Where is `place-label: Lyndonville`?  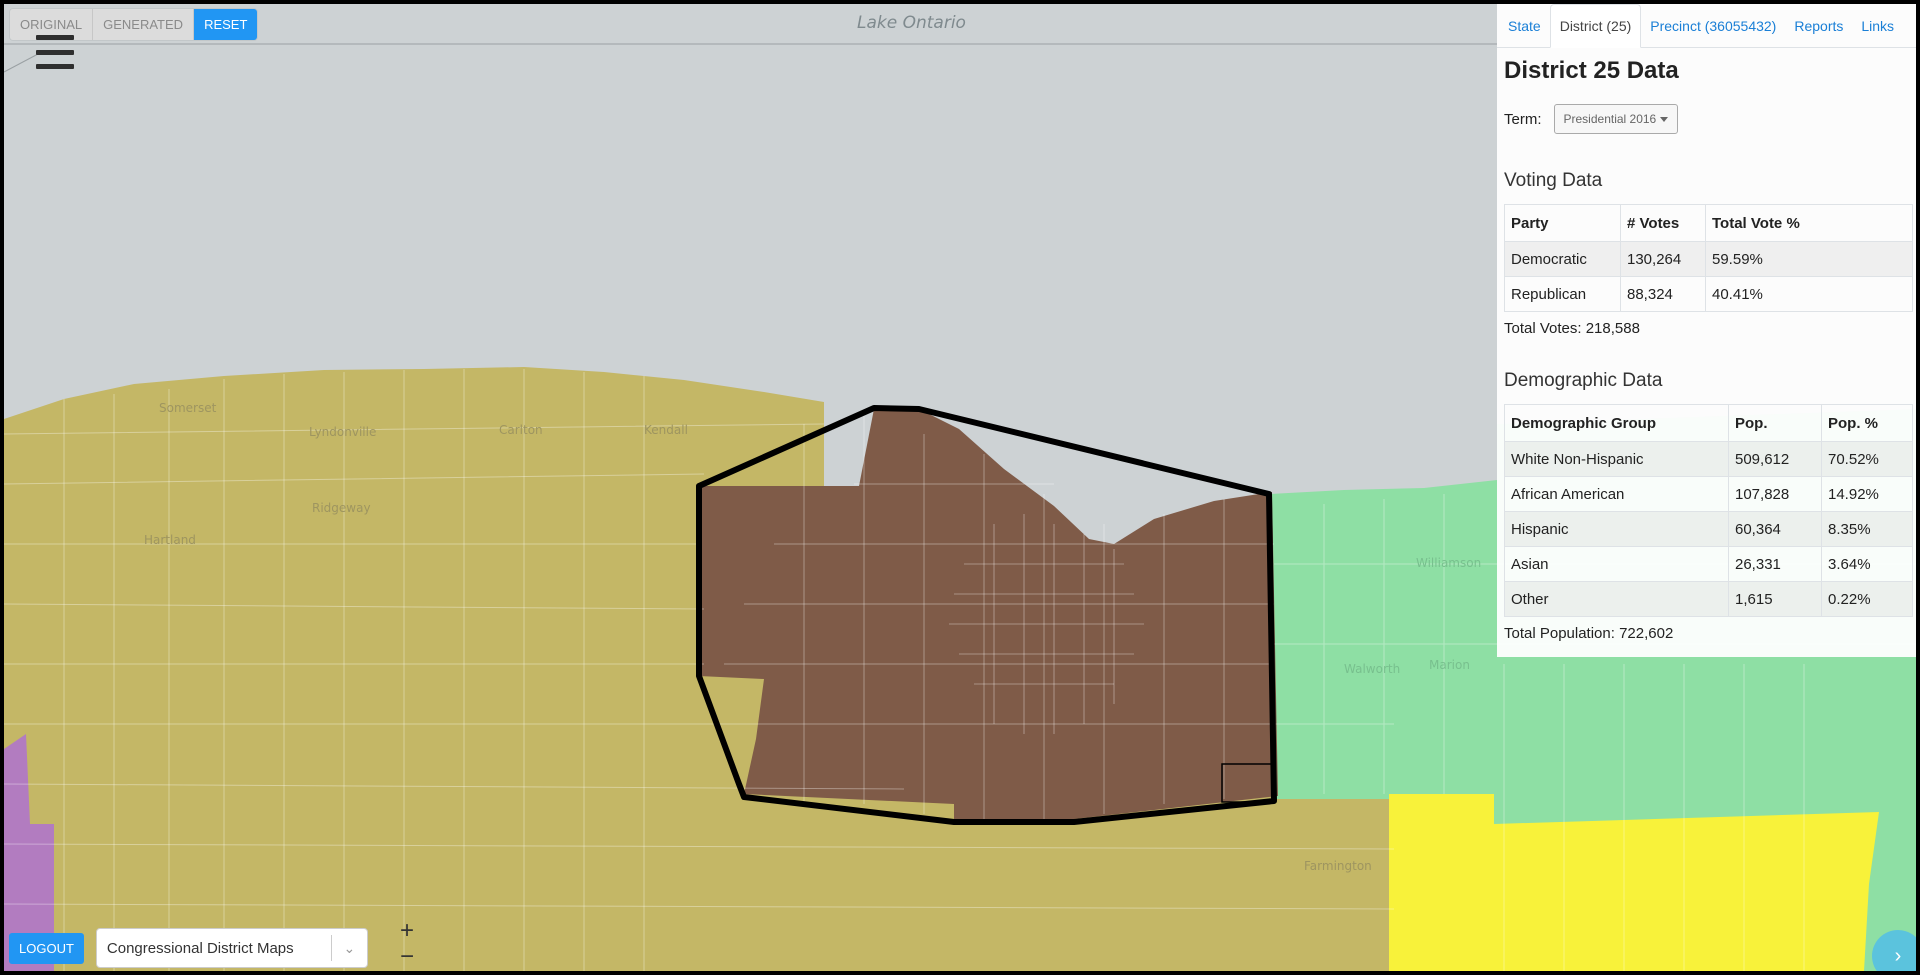 place-label: Lyndonville is located at coordinates (342, 432).